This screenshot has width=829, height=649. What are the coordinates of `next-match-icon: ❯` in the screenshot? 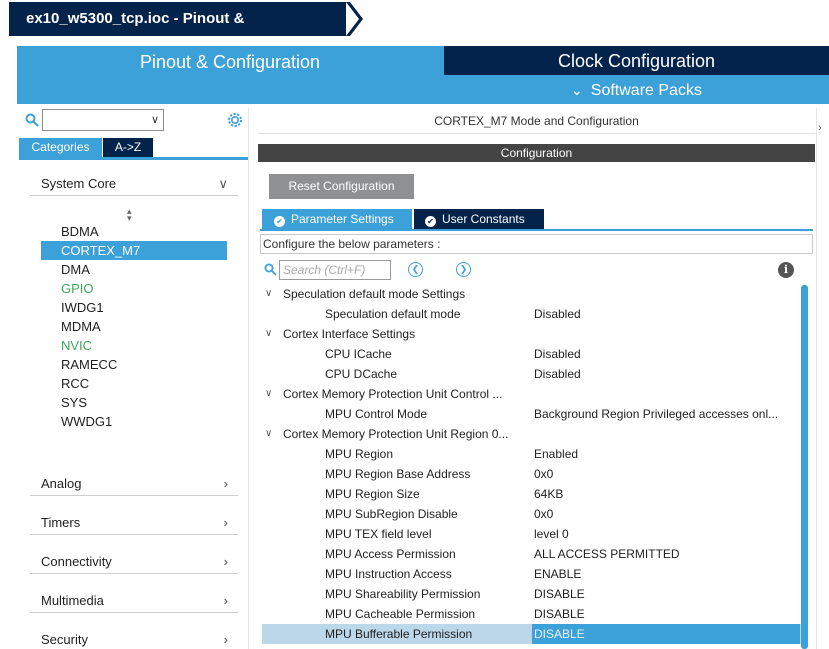 It's located at (463, 269).